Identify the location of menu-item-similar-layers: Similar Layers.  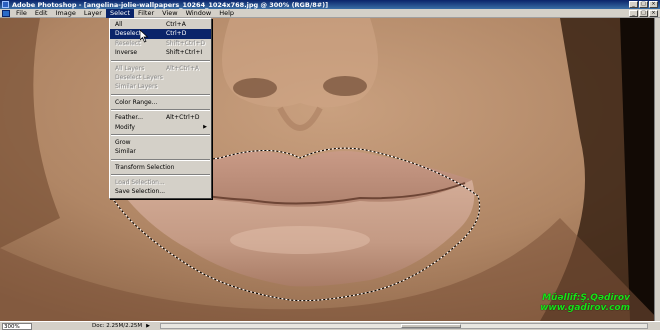
(160, 86).